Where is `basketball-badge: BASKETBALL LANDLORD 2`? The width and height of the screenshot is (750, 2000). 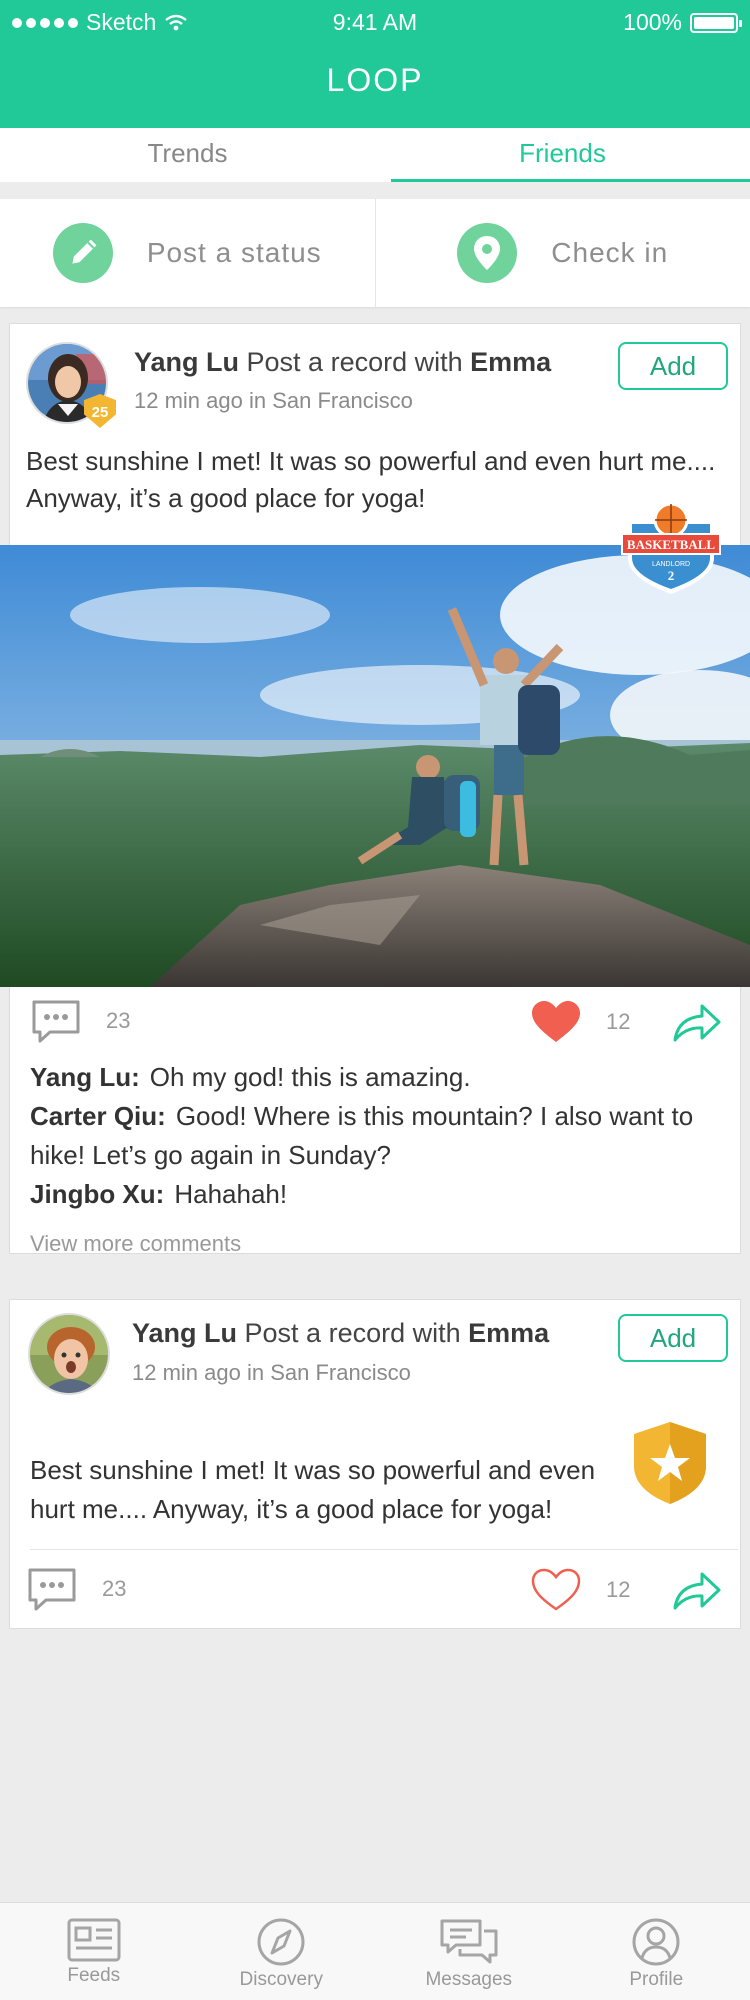 basketball-badge: BASKETBALL LANDLORD 2 is located at coordinates (671, 548).